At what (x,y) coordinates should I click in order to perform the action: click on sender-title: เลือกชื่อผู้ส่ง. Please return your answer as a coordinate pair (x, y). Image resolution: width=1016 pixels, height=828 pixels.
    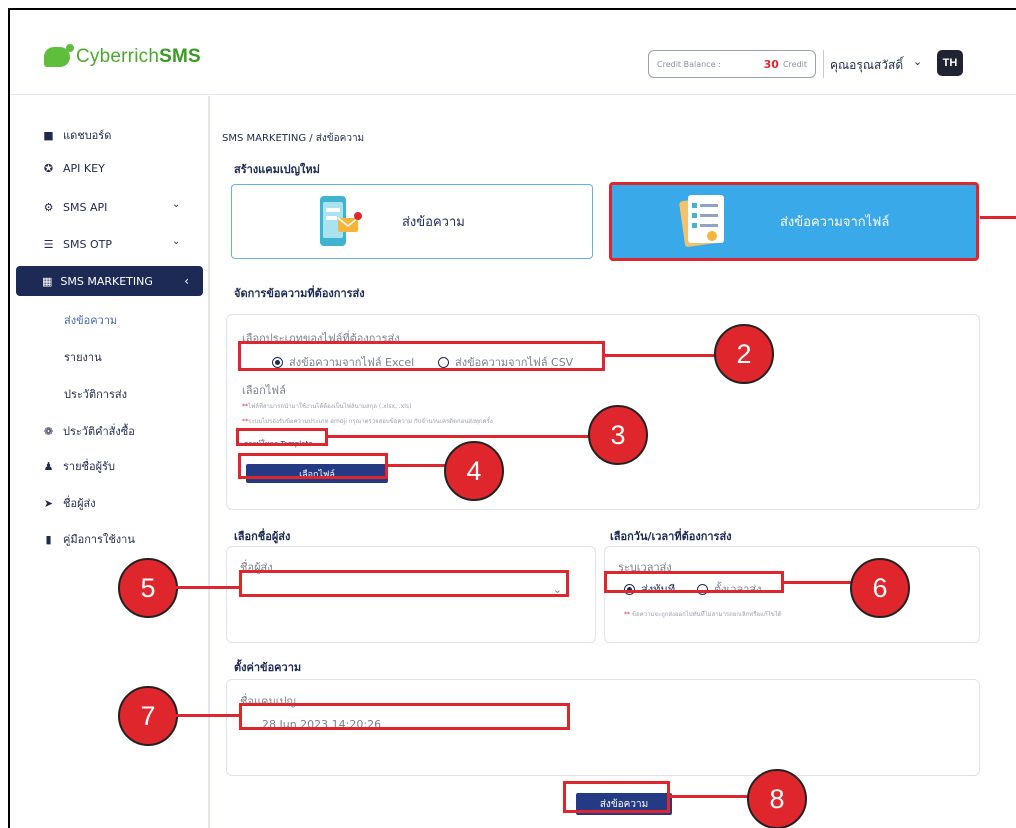
    Looking at the image, I should click on (262, 536).